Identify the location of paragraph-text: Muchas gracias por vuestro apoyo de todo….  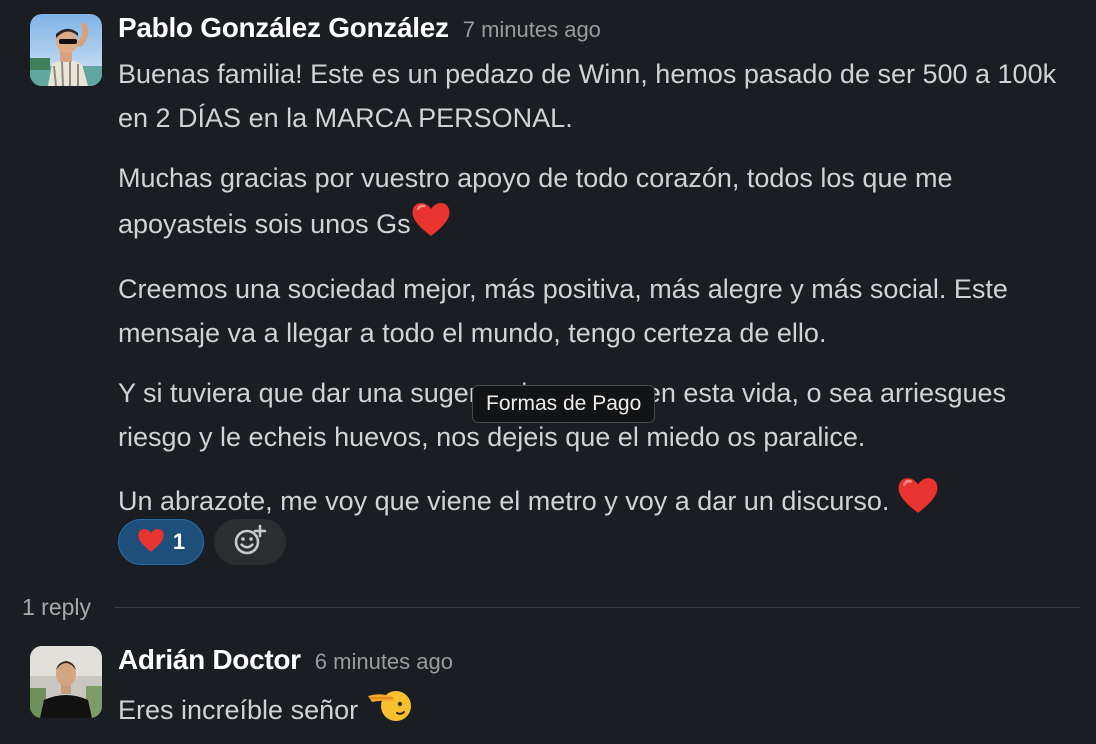
(535, 201).